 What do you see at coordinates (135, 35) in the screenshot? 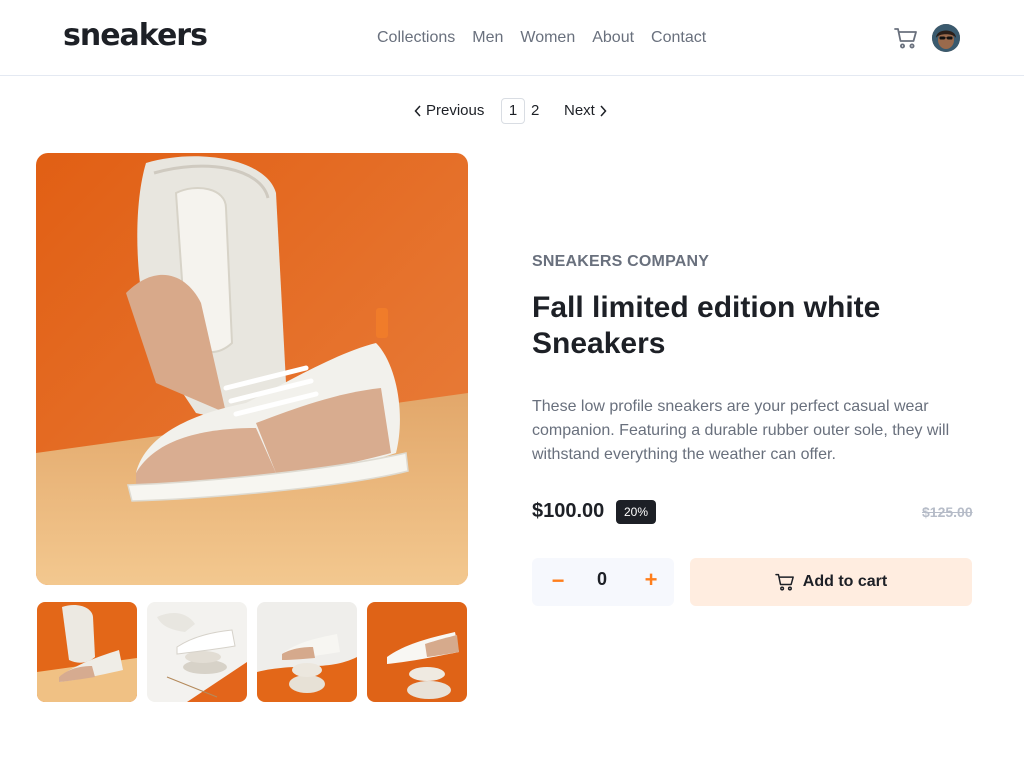
I see `logo: sneakers` at bounding box center [135, 35].